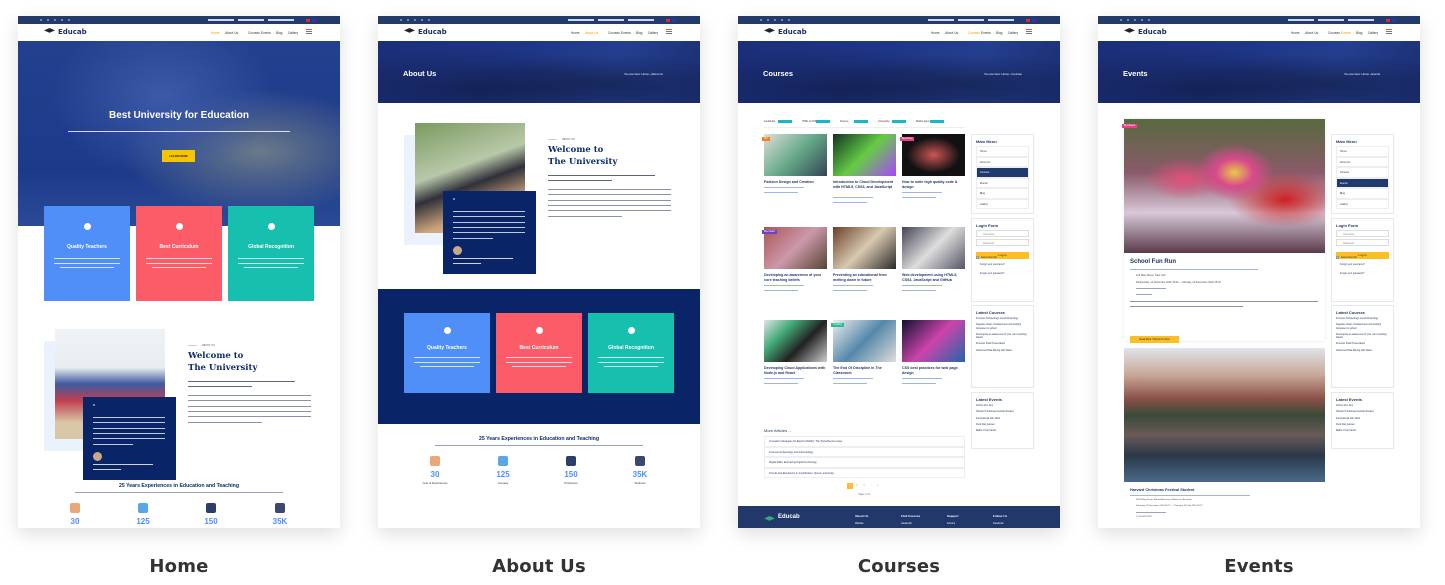  I want to click on pagination-»: », so click(878, 486).